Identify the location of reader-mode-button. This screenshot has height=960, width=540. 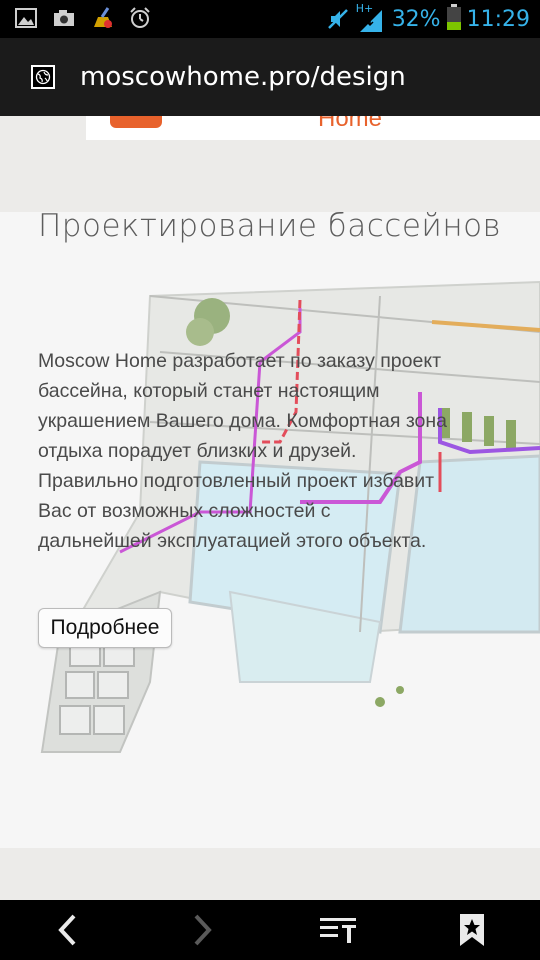
(338, 930).